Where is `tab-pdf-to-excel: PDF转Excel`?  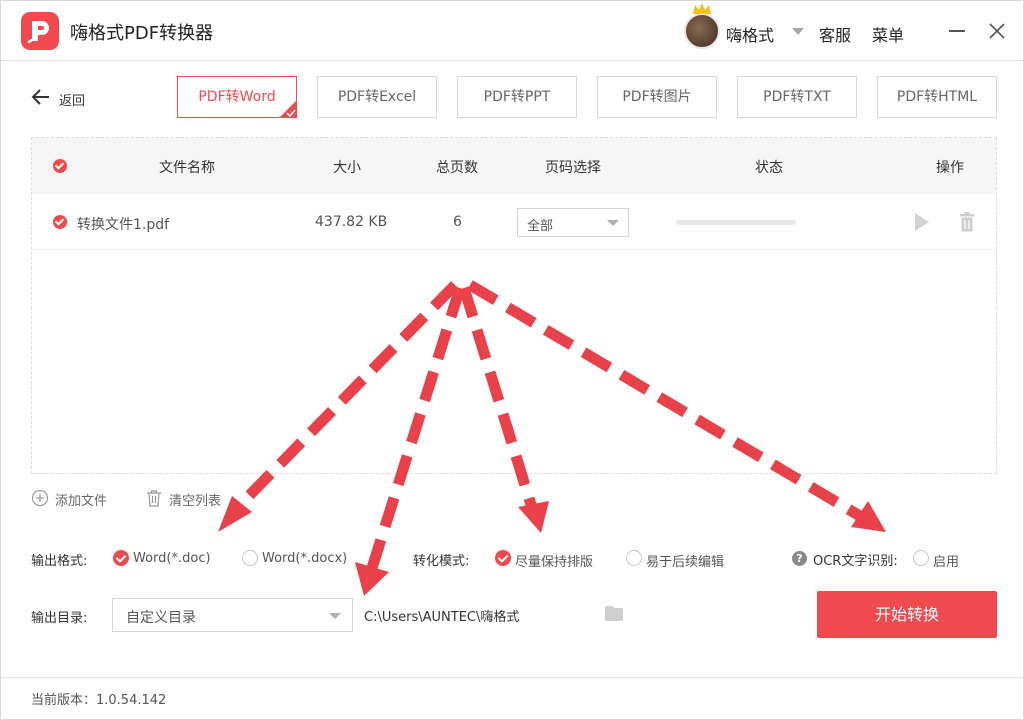
tab-pdf-to-excel: PDF转Excel is located at coordinates (377, 97).